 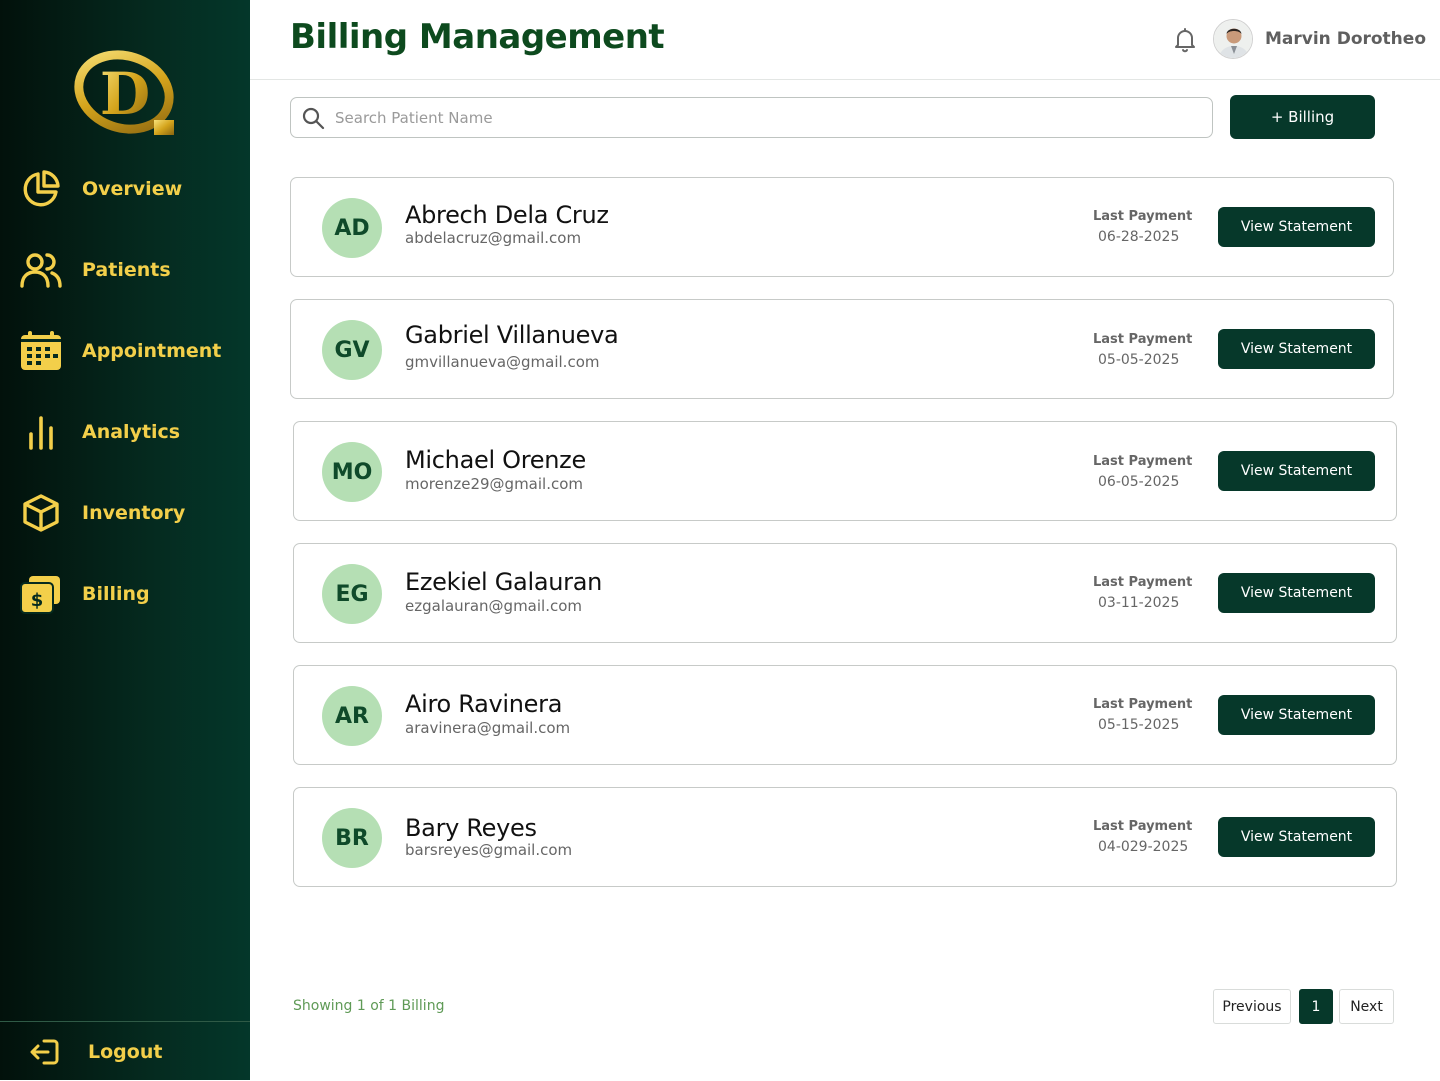 What do you see at coordinates (502, 362) in the screenshot?
I see `patient-email: gmvillanueva@gmail.com` at bounding box center [502, 362].